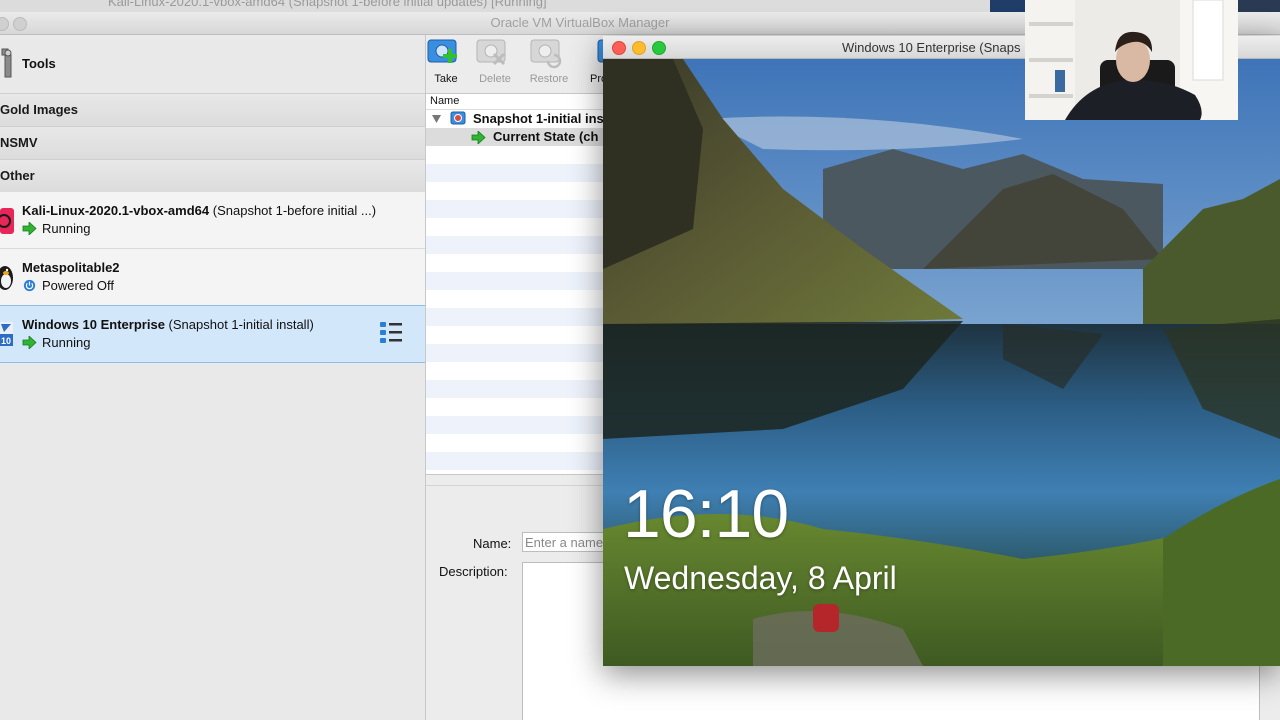 This screenshot has width=1280, height=720. Describe the element at coordinates (491, 52) in the screenshot. I see `delete-snapshot-icon` at that location.